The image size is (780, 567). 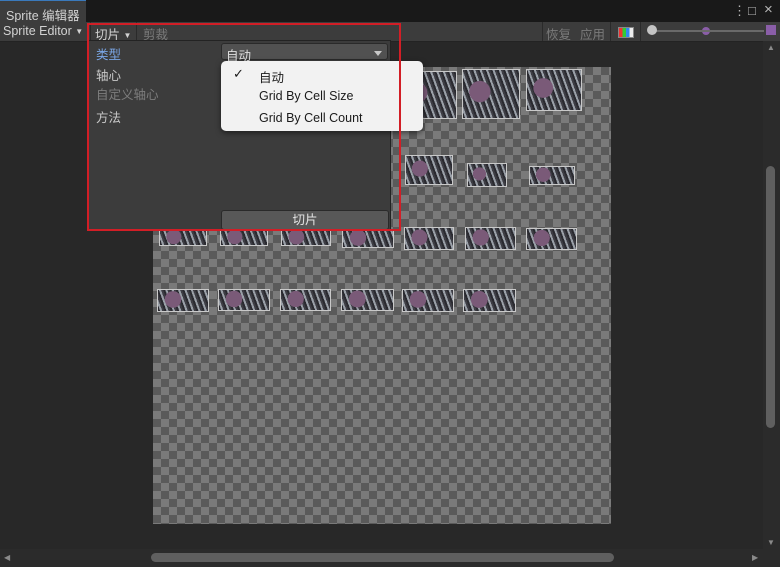 I want to click on window-tab-bar: Sprite 编辑器 ⋮ □ ×, so click(x=390, y=11).